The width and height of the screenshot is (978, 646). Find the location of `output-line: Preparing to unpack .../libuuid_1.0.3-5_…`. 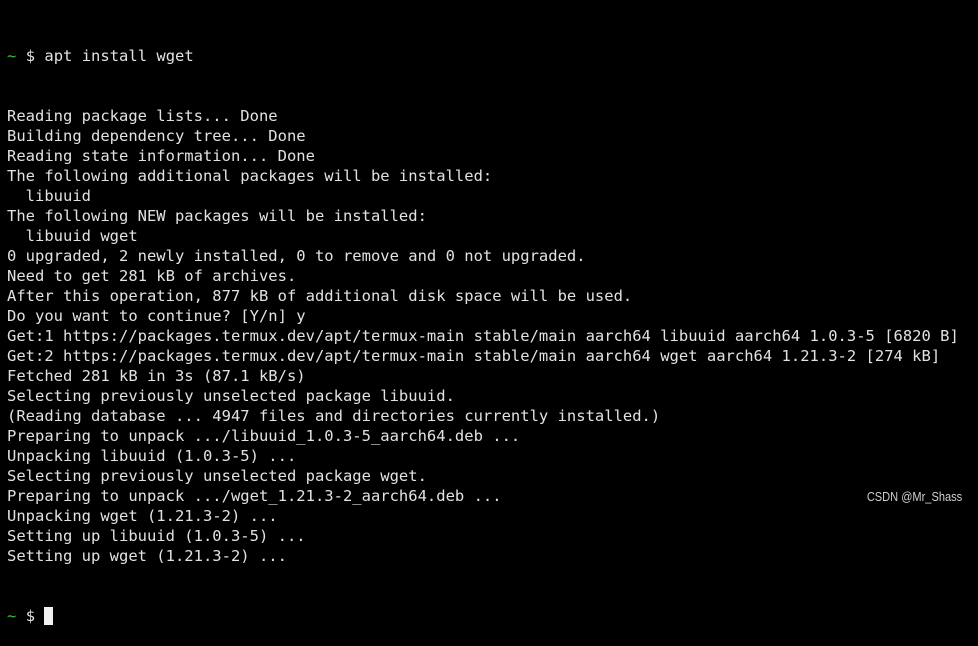

output-line: Preparing to unpack .../libuuid_1.0.3-5_… is located at coordinates (264, 436).